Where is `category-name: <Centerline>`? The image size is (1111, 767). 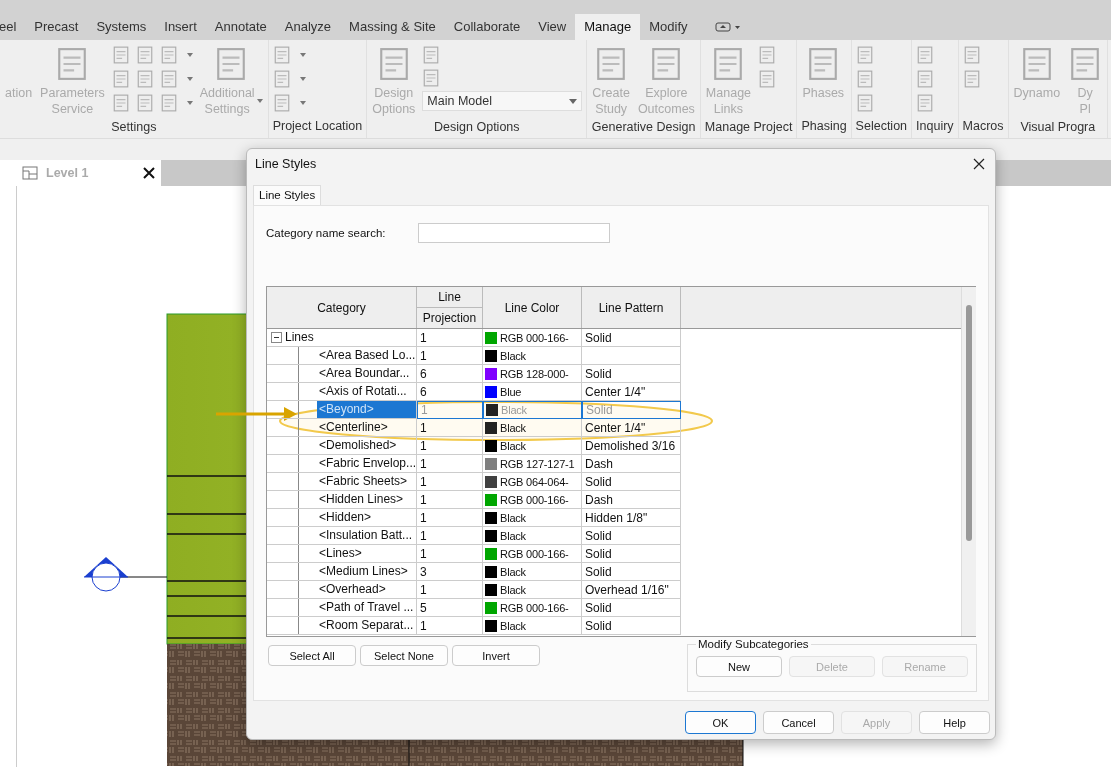
category-name: <Centerline> is located at coordinates (353, 427).